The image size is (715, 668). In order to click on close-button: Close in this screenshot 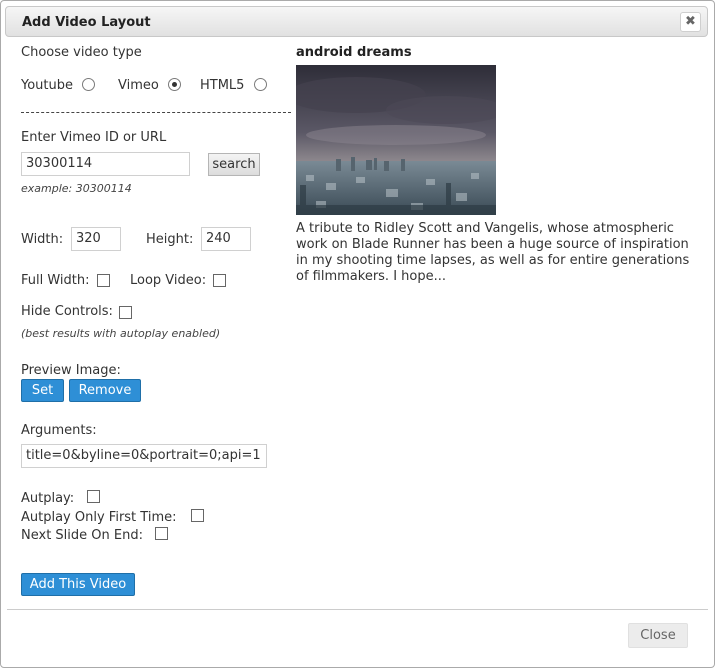, I will do `click(658, 635)`.